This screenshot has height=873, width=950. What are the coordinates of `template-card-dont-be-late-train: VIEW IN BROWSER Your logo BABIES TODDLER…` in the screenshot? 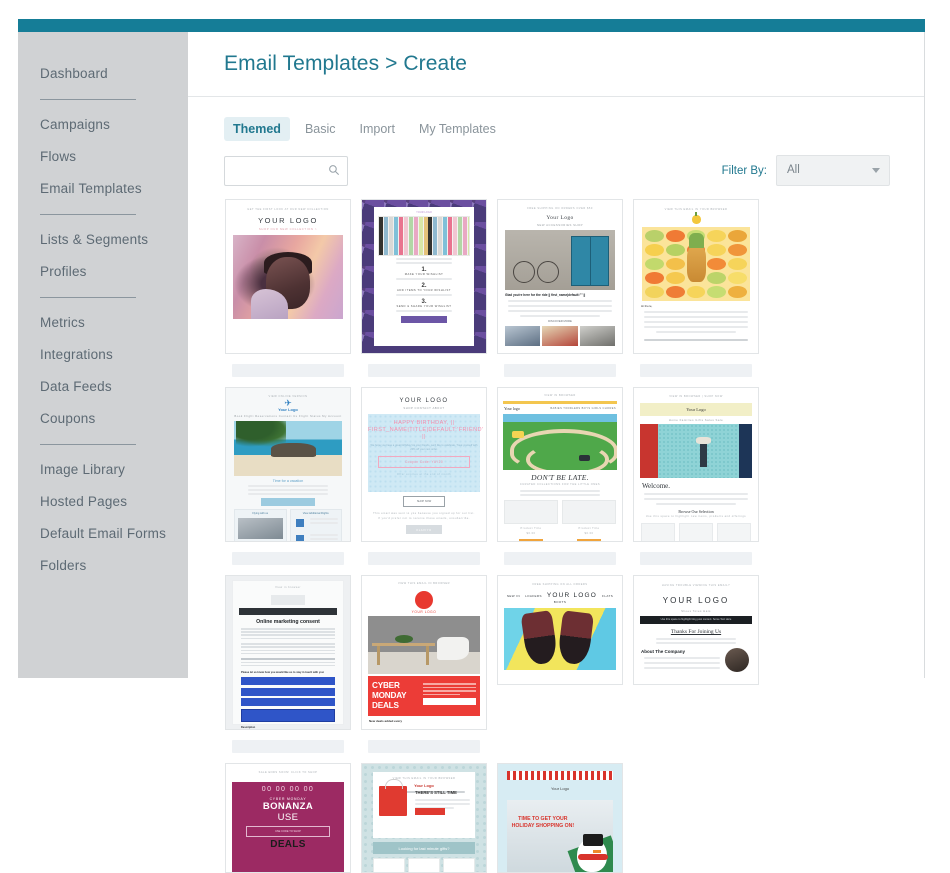 It's located at (560, 464).